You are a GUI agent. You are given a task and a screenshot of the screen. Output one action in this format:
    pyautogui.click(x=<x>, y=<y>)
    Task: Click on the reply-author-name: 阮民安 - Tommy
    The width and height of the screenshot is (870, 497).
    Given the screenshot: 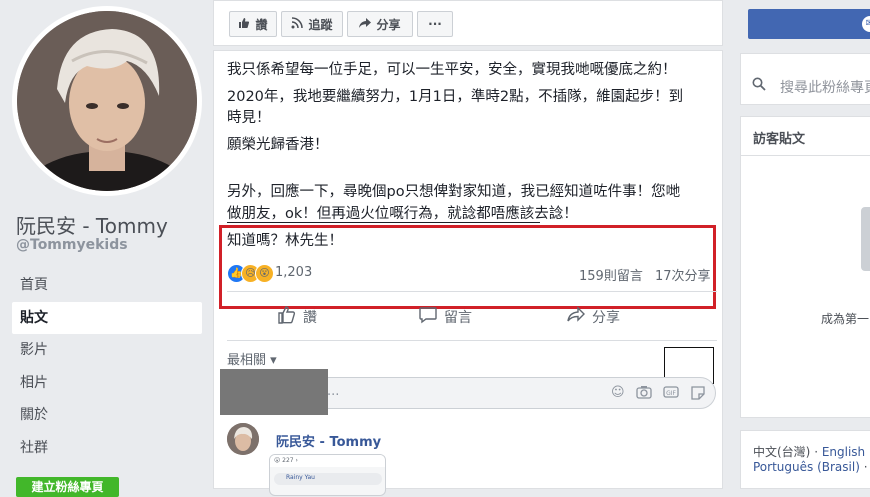 What is the action you would take?
    pyautogui.click(x=328, y=440)
    